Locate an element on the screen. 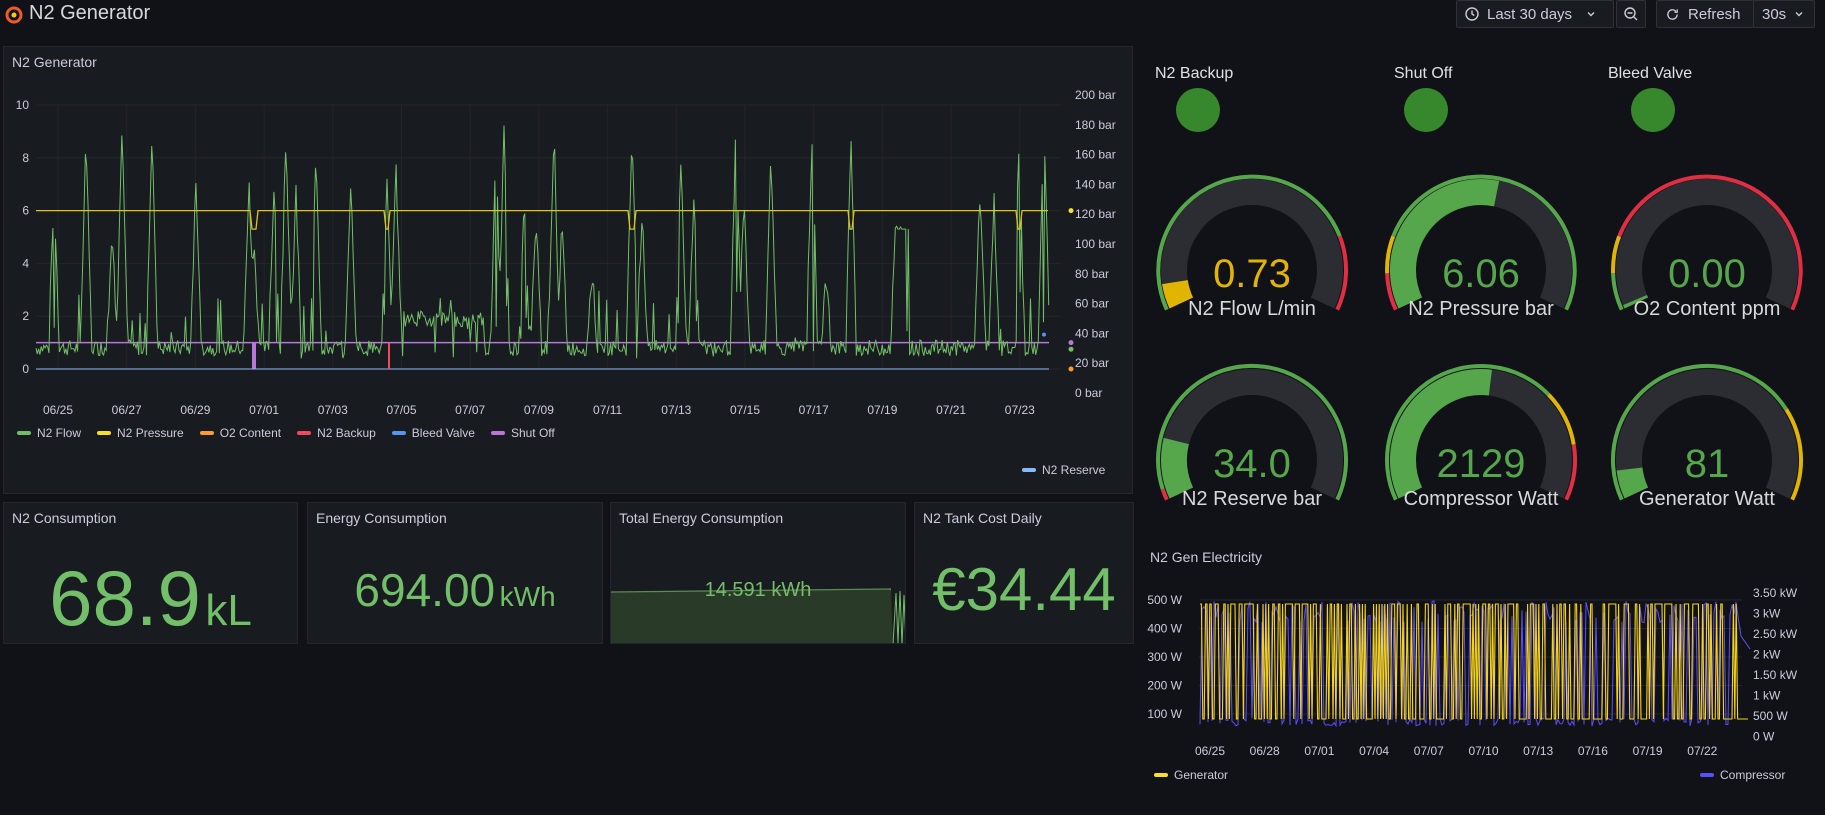 Image resolution: width=1825 pixels, height=815 pixels. chevron-down-icon is located at coordinates (1799, 14).